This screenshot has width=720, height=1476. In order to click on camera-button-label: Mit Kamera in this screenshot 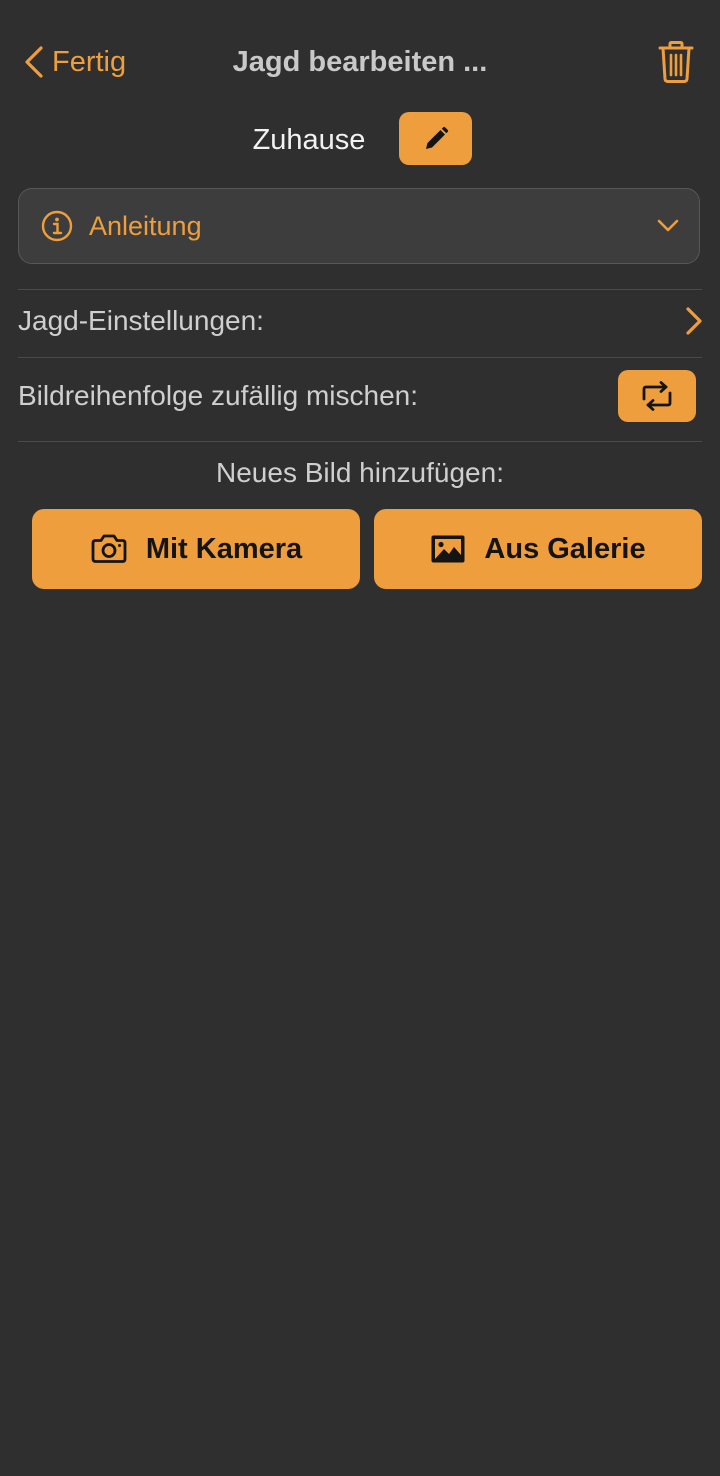, I will do `click(224, 548)`.